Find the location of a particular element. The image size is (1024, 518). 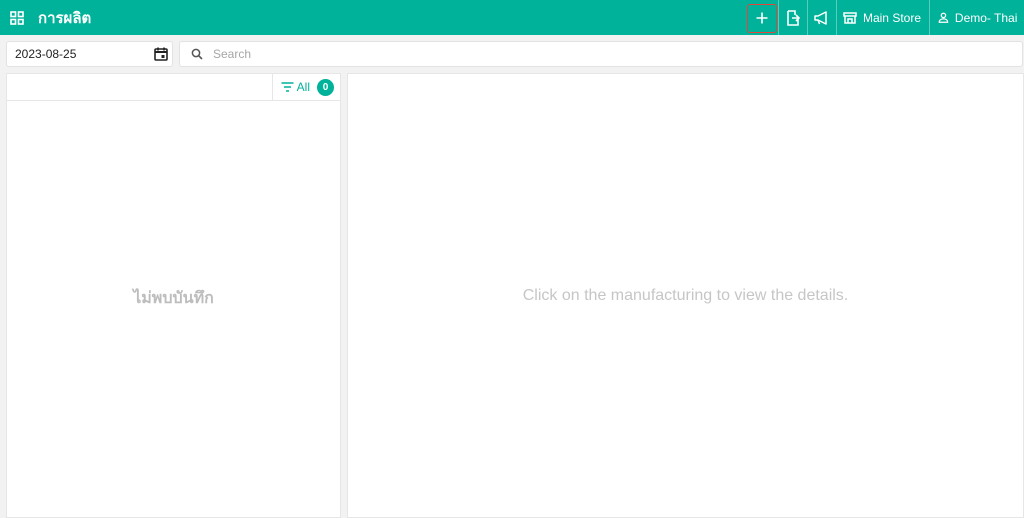

filter-icon is located at coordinates (287, 87).